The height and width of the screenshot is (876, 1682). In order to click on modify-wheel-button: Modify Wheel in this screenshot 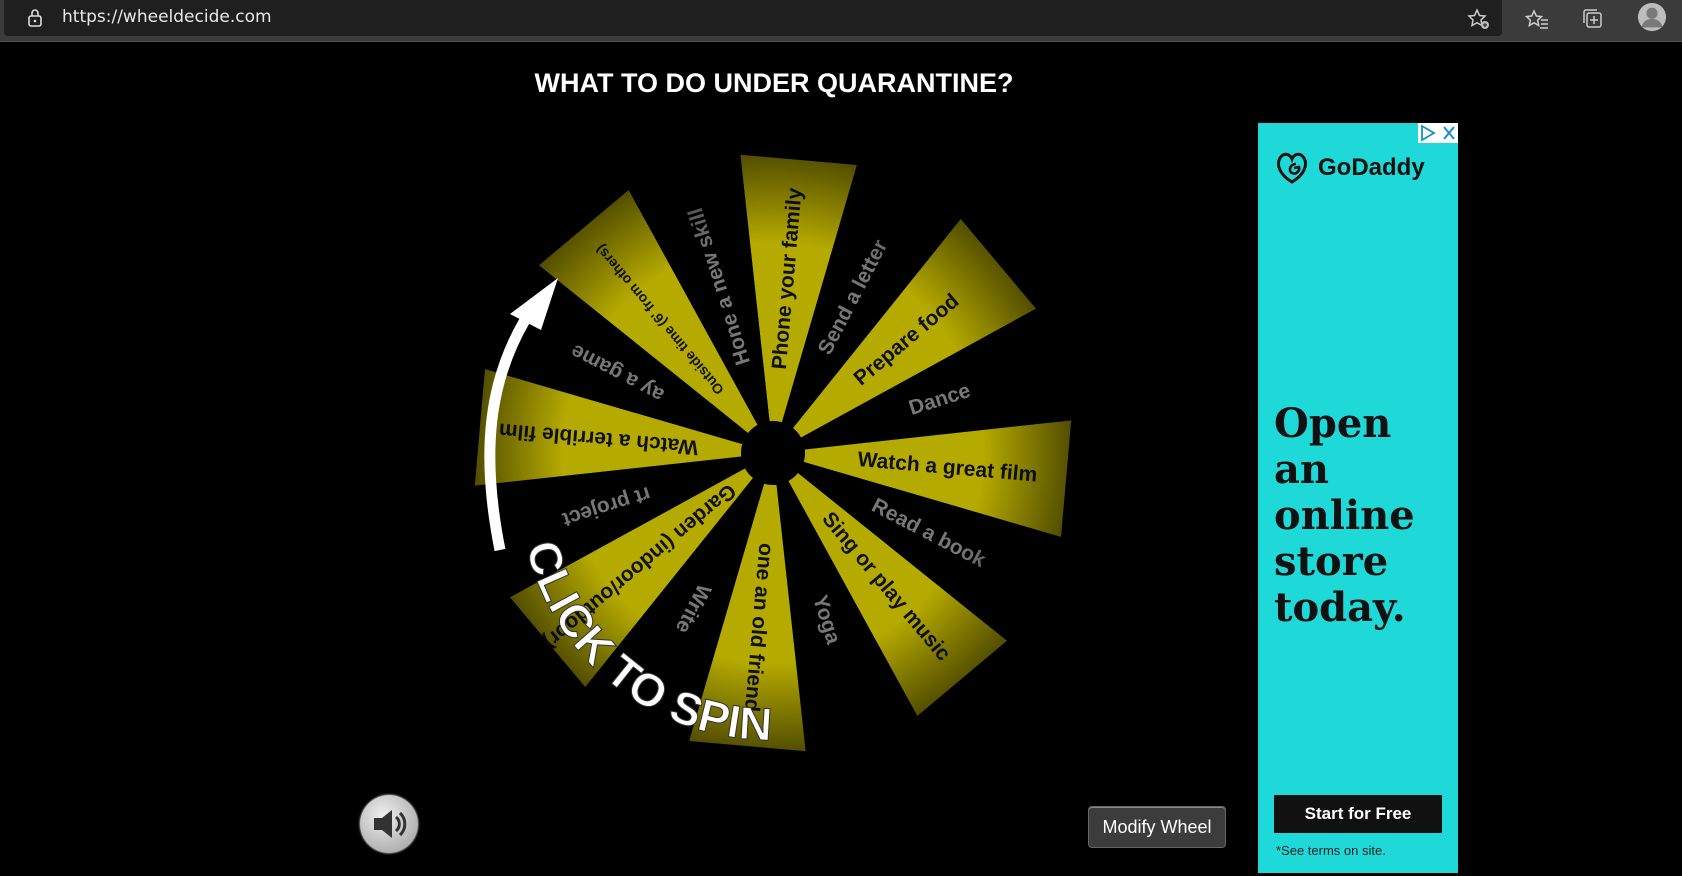, I will do `click(1157, 827)`.